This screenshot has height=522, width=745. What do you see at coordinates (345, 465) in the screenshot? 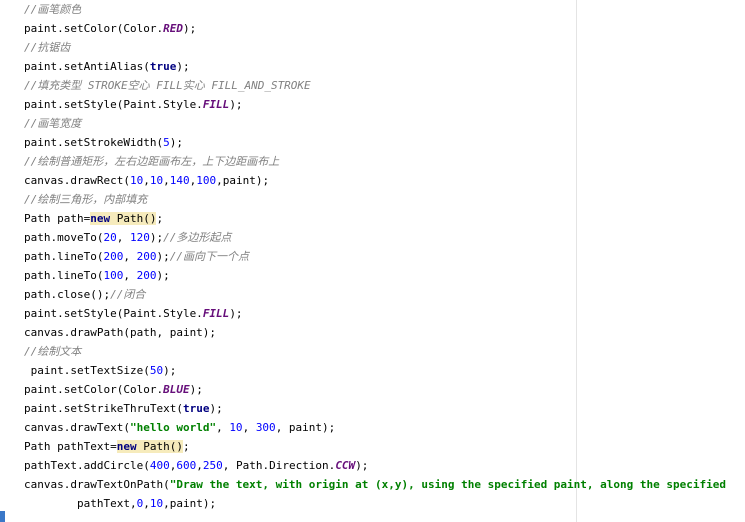
I see `code-token: CCW` at bounding box center [345, 465].